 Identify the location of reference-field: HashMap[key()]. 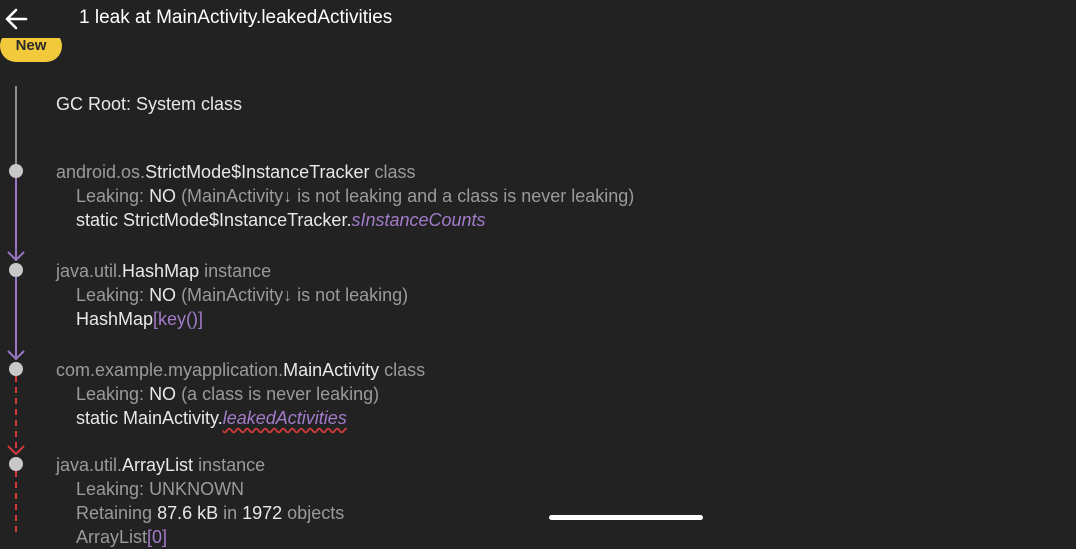
(140, 319).